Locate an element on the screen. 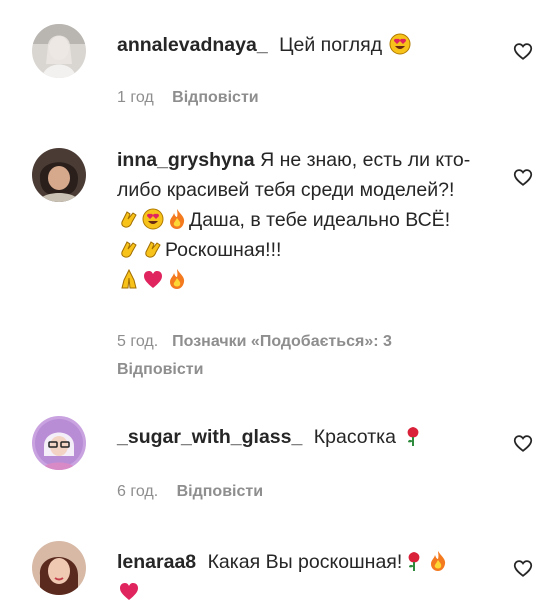 Image resolution: width=547 pixels, height=607 pixels. comment-body: Какая Вы роскошная! is located at coordinates (305, 562).